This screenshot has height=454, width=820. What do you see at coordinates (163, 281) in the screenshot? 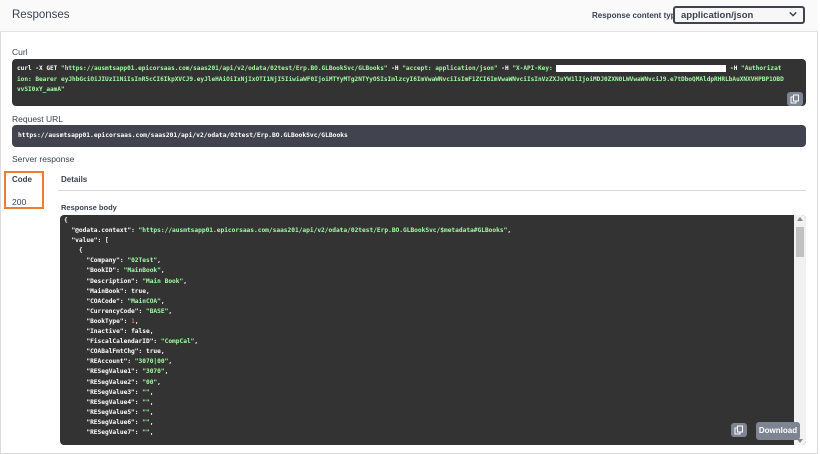
I see `json-value: "Main Book"` at bounding box center [163, 281].